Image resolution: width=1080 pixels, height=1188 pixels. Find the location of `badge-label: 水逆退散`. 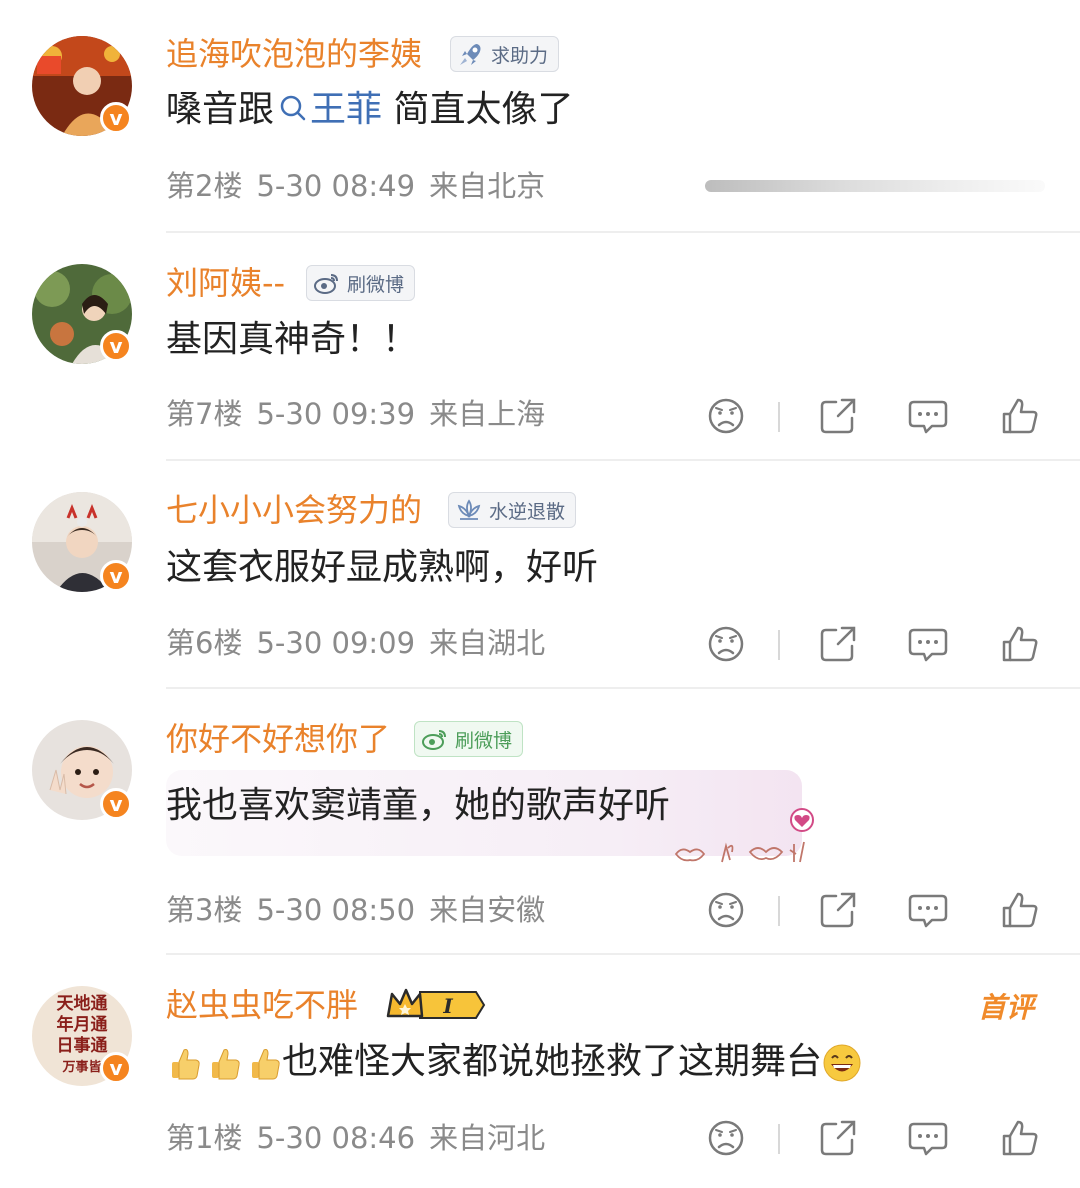

badge-label: 水逆退散 is located at coordinates (527, 511).